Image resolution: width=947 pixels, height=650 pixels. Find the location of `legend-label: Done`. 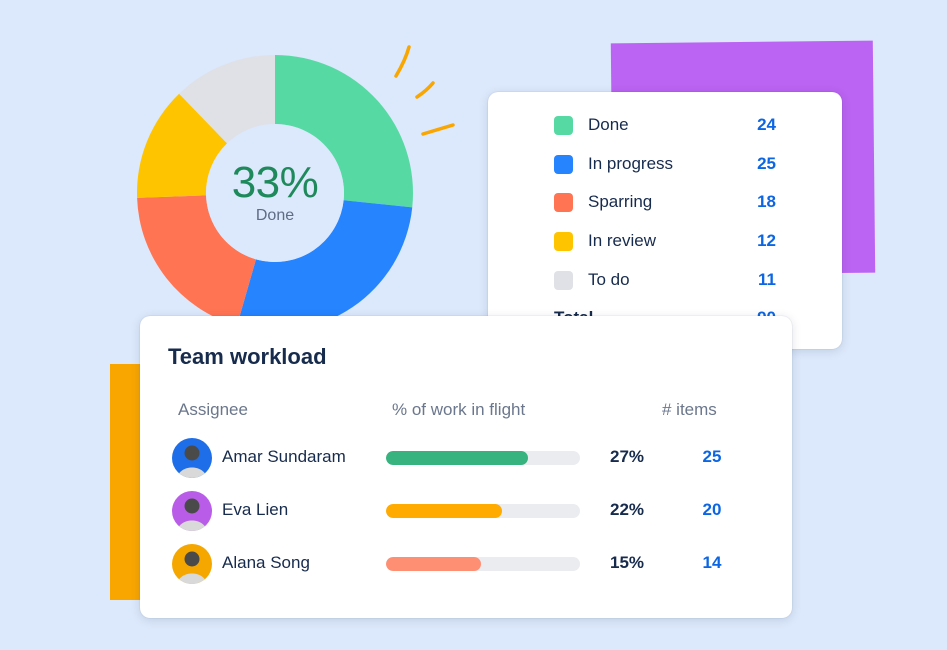

legend-label: Done is located at coordinates (608, 124).